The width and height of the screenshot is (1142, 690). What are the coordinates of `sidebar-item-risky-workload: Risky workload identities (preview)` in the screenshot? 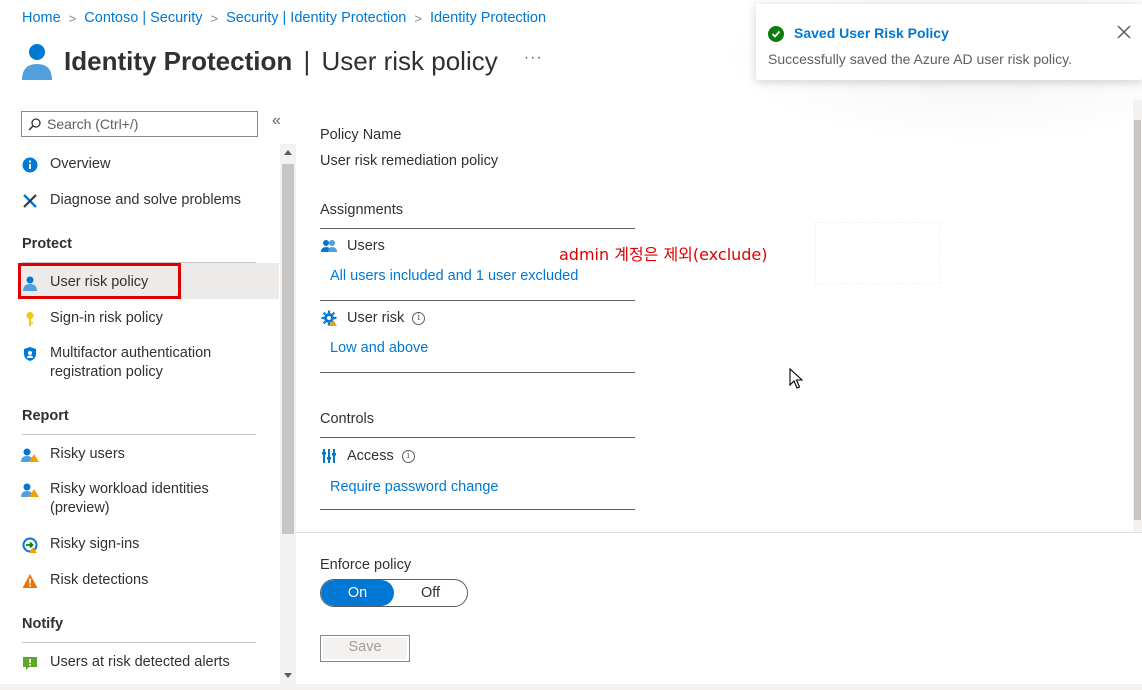 It's located at (125, 499).